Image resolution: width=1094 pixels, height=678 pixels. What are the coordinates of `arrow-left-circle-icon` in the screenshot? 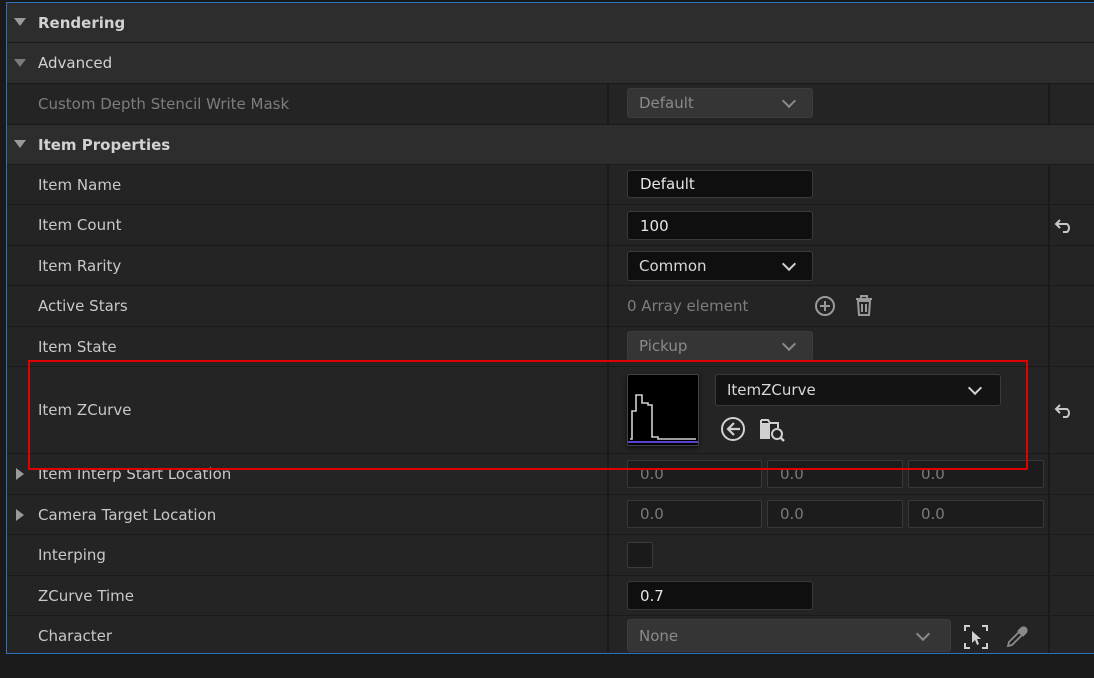 It's located at (733, 429).